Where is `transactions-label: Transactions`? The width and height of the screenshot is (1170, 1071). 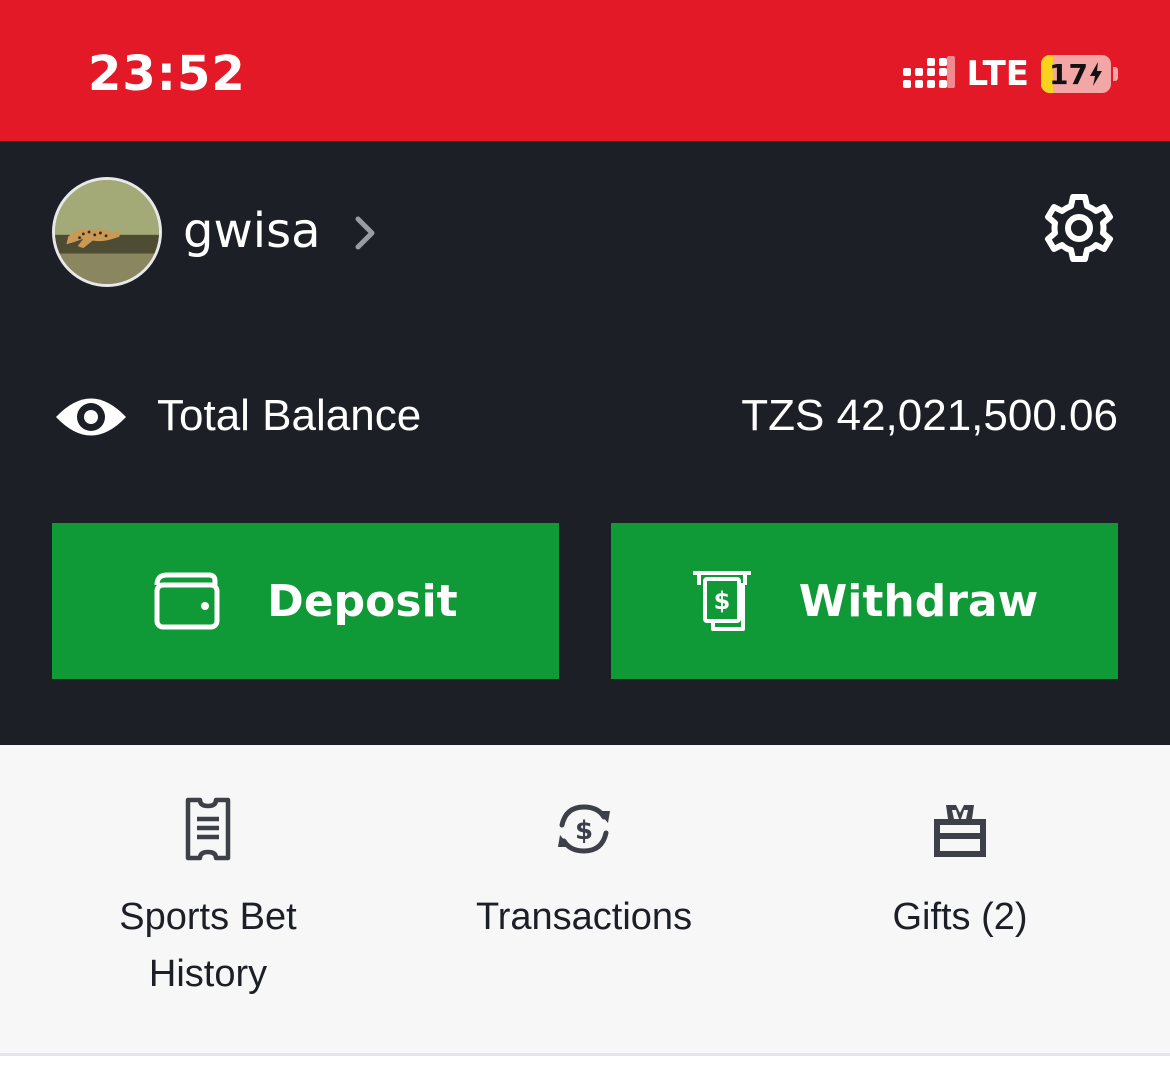 transactions-label: Transactions is located at coordinates (584, 917).